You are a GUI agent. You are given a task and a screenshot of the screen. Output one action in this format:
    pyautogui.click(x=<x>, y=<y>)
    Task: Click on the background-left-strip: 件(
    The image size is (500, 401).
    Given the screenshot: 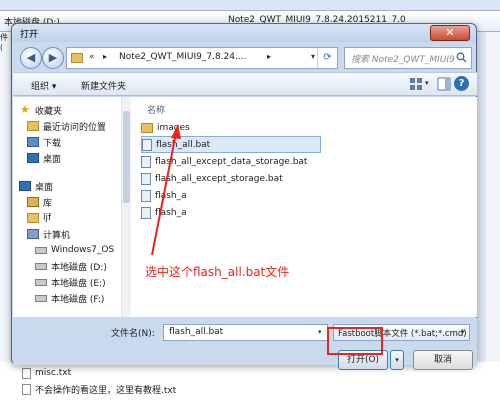 What is the action you would take?
    pyautogui.click(x=5, y=197)
    